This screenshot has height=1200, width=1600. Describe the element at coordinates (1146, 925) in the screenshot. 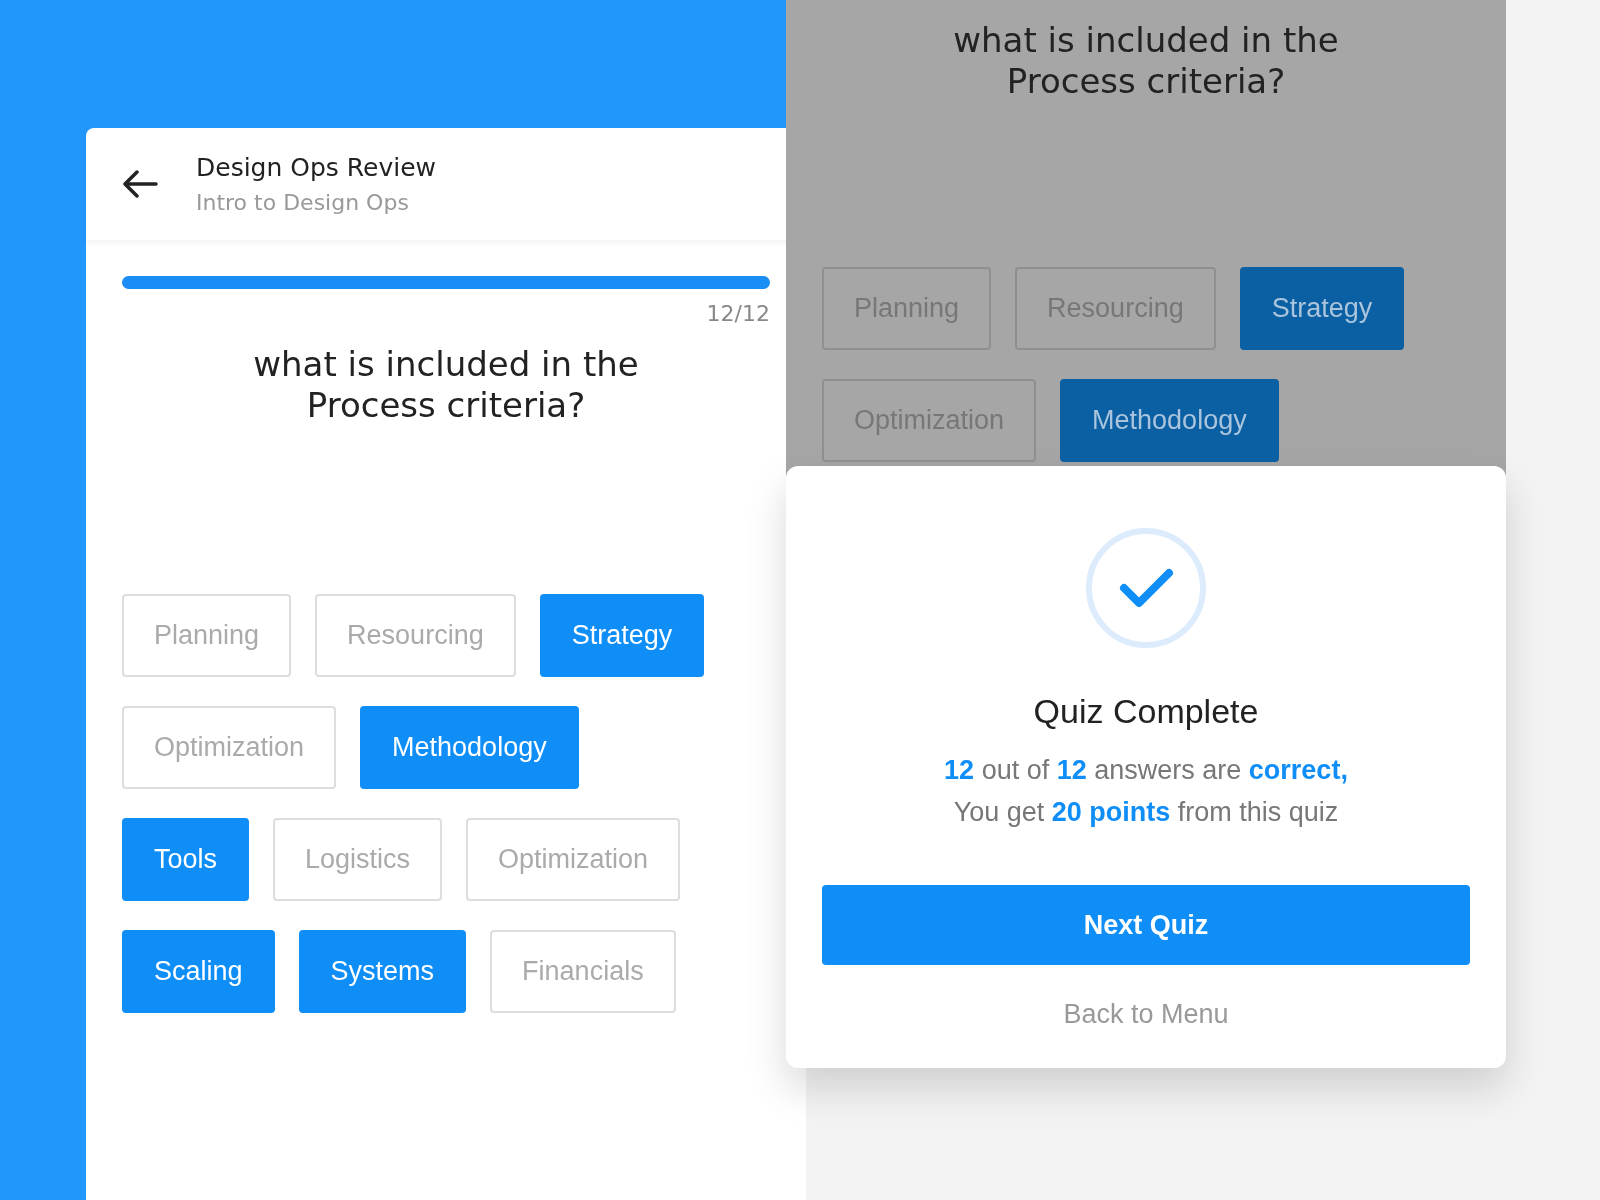

I see `next-quiz-button: Next Quiz` at that location.